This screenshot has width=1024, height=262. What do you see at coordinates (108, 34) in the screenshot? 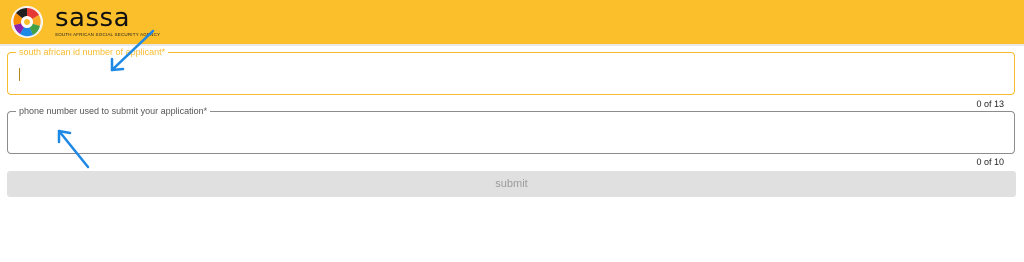
I see `brand-tagline: SOUTH AFRICAN SOCIAL SECURITY AGENCY` at bounding box center [108, 34].